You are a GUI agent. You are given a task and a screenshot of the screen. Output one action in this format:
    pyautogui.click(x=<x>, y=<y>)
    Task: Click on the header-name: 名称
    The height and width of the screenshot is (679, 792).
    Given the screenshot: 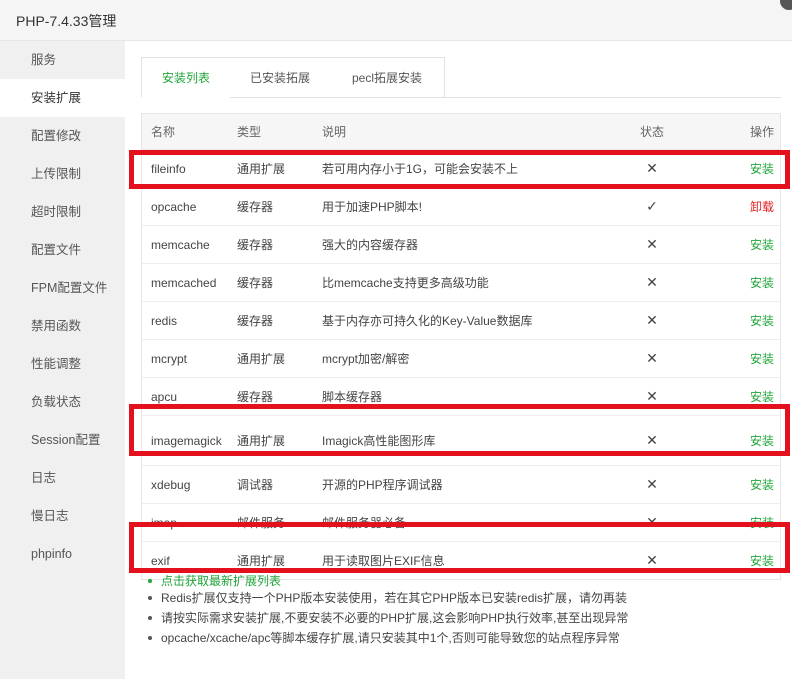 What is the action you would take?
    pyautogui.click(x=163, y=132)
    